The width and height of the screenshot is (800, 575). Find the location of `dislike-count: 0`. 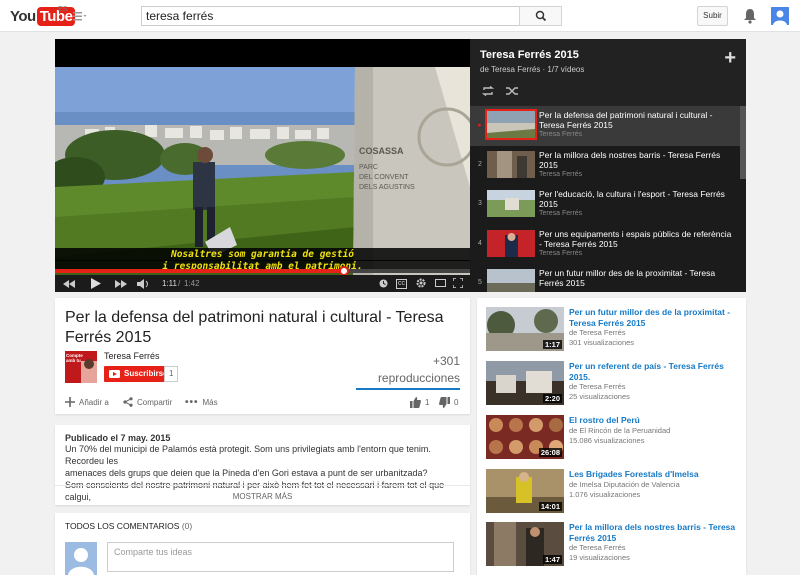

dislike-count: 0 is located at coordinates (456, 402).